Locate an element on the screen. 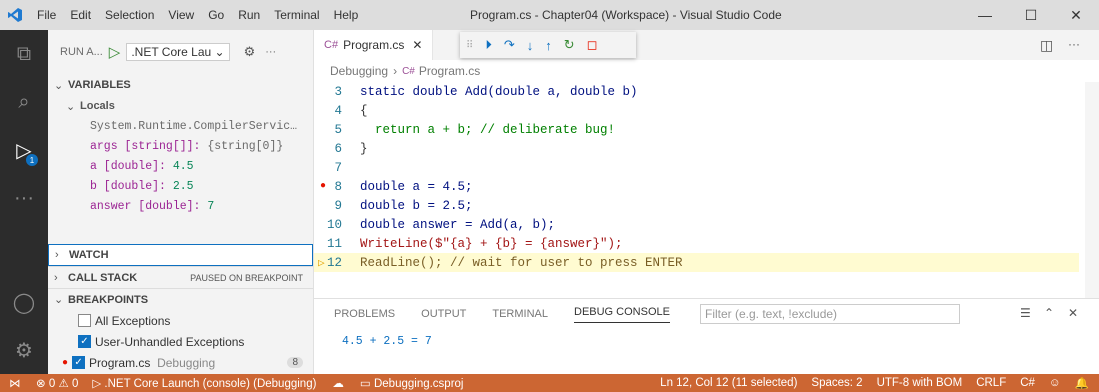  tab-program-cs: C# Program.cs ✕ is located at coordinates (374, 45).